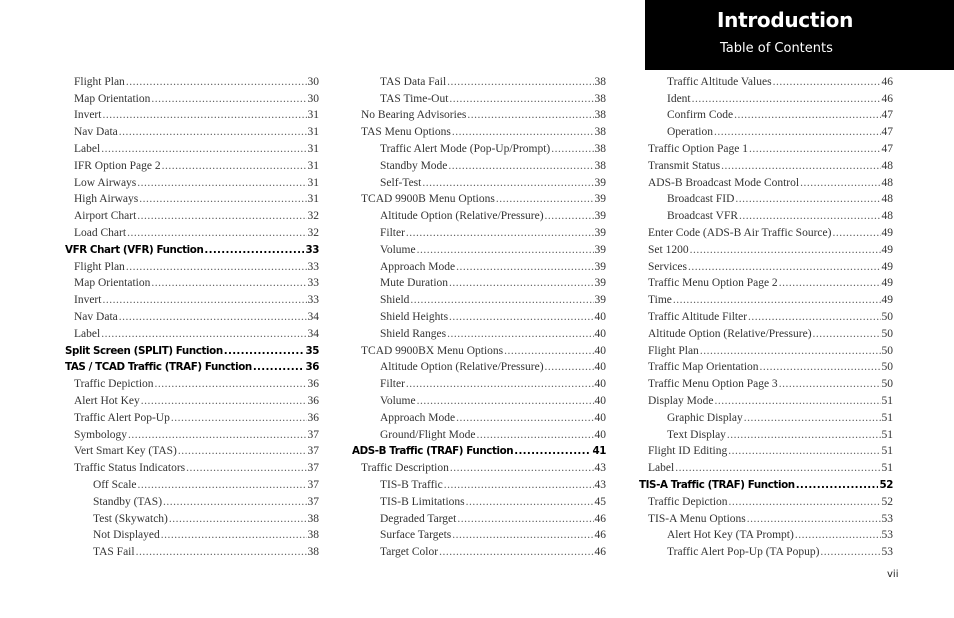  Describe the element at coordinates (764, 248) in the screenshot. I see `toc-entry: Set 1200 49` at that location.